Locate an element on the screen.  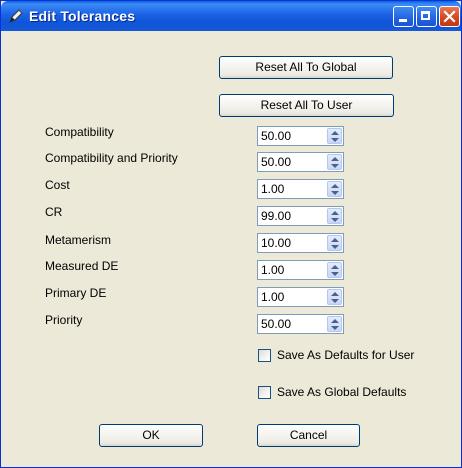
cr-input is located at coordinates (292, 216).